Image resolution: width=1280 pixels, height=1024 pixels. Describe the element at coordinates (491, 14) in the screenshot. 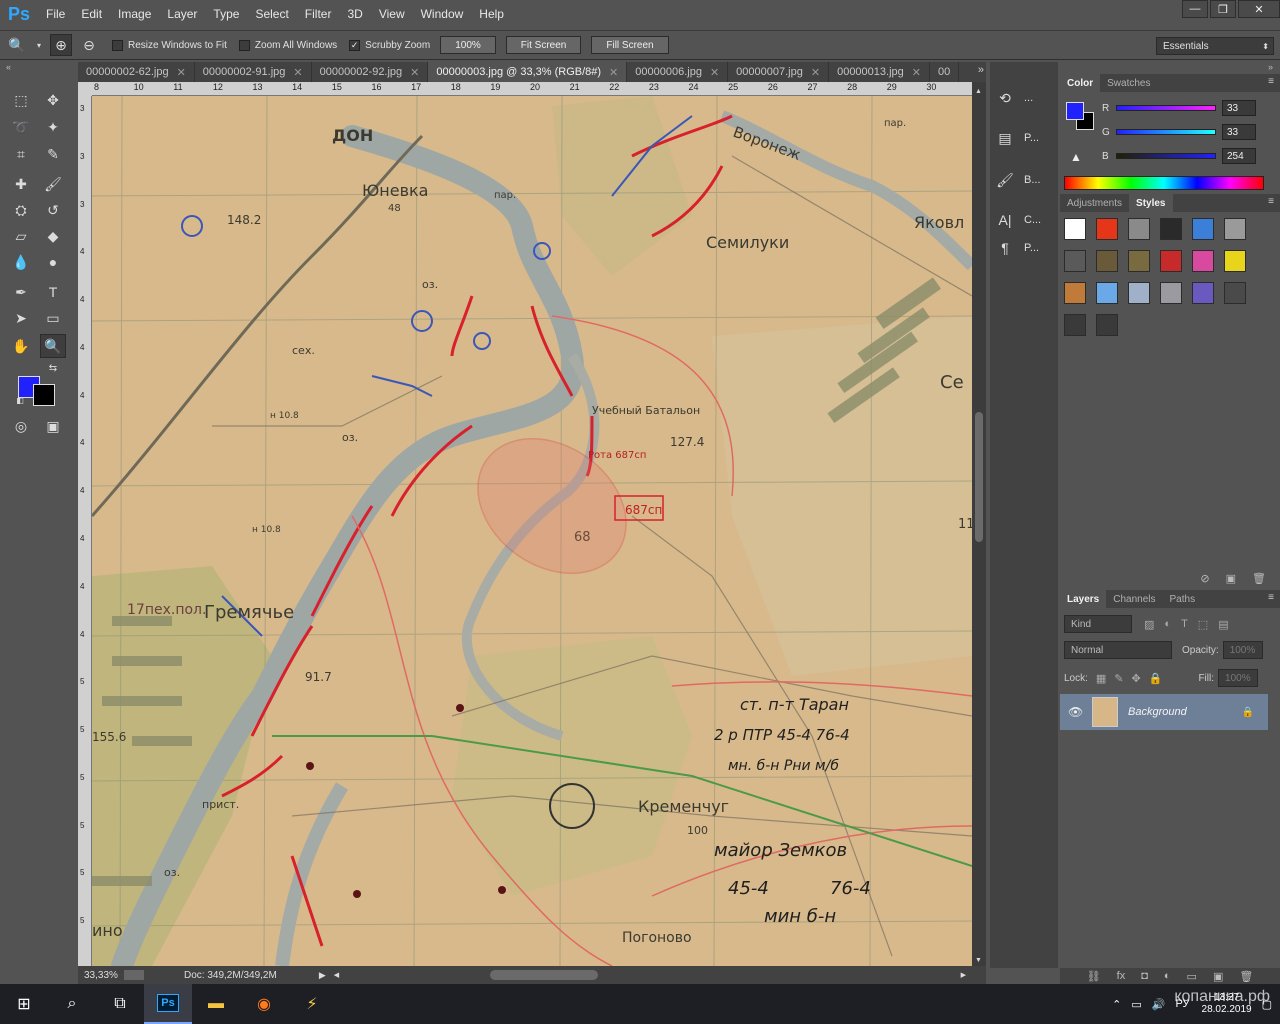

I see `menu-help: Help` at that location.